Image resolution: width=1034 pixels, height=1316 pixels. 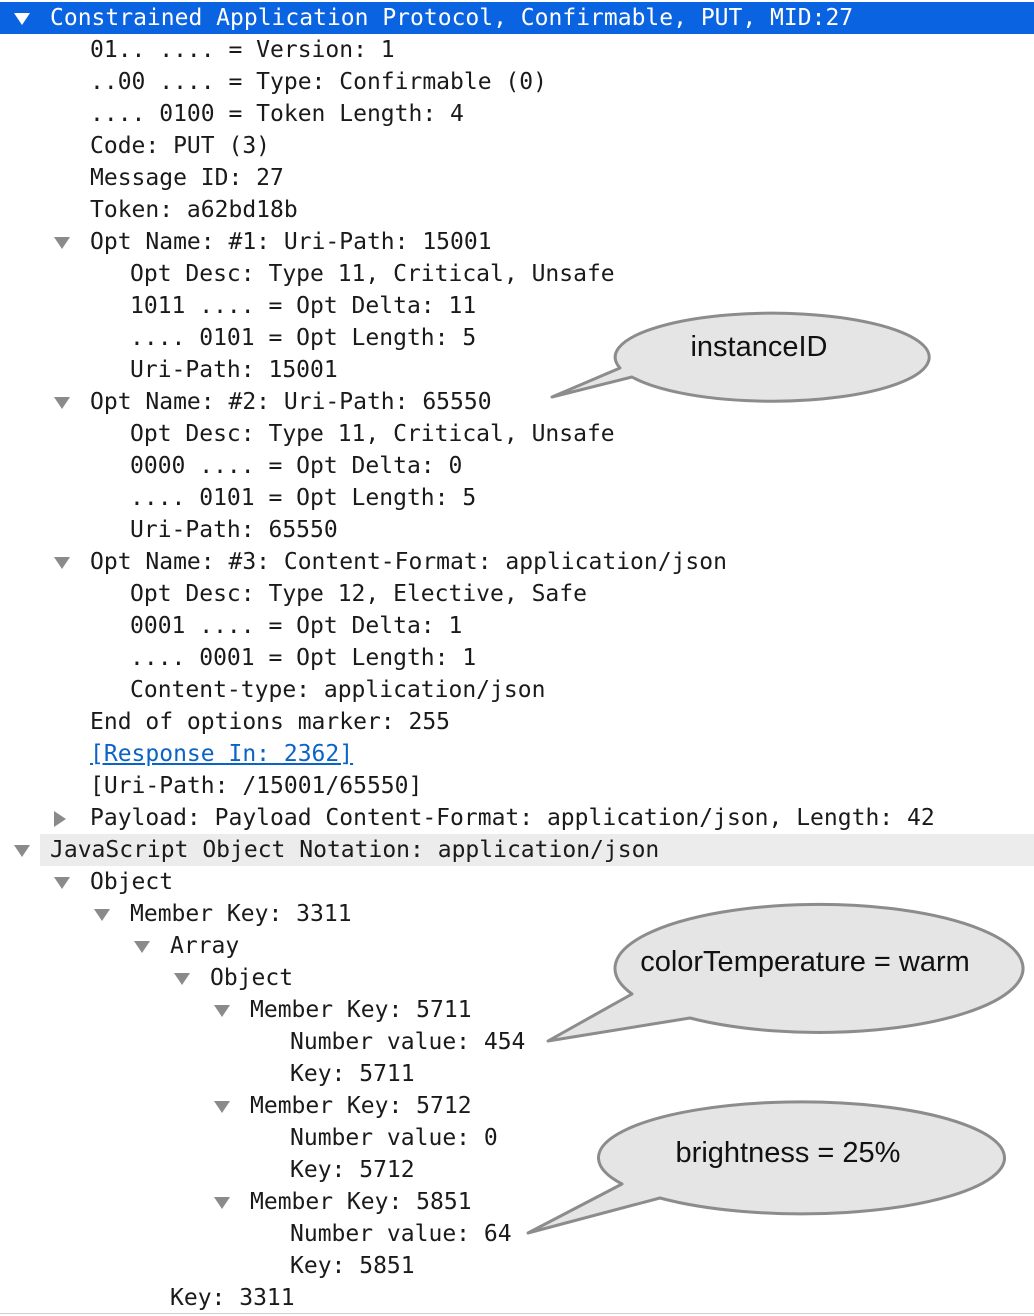 I want to click on callout-instance-id: instanceID, so click(x=740, y=357).